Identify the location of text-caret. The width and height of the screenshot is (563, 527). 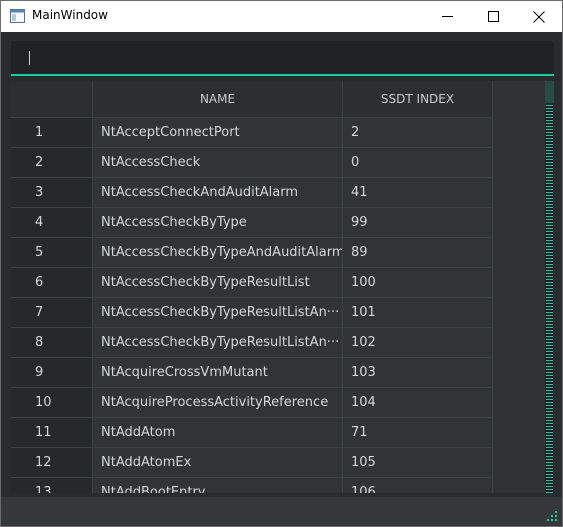
(29, 58).